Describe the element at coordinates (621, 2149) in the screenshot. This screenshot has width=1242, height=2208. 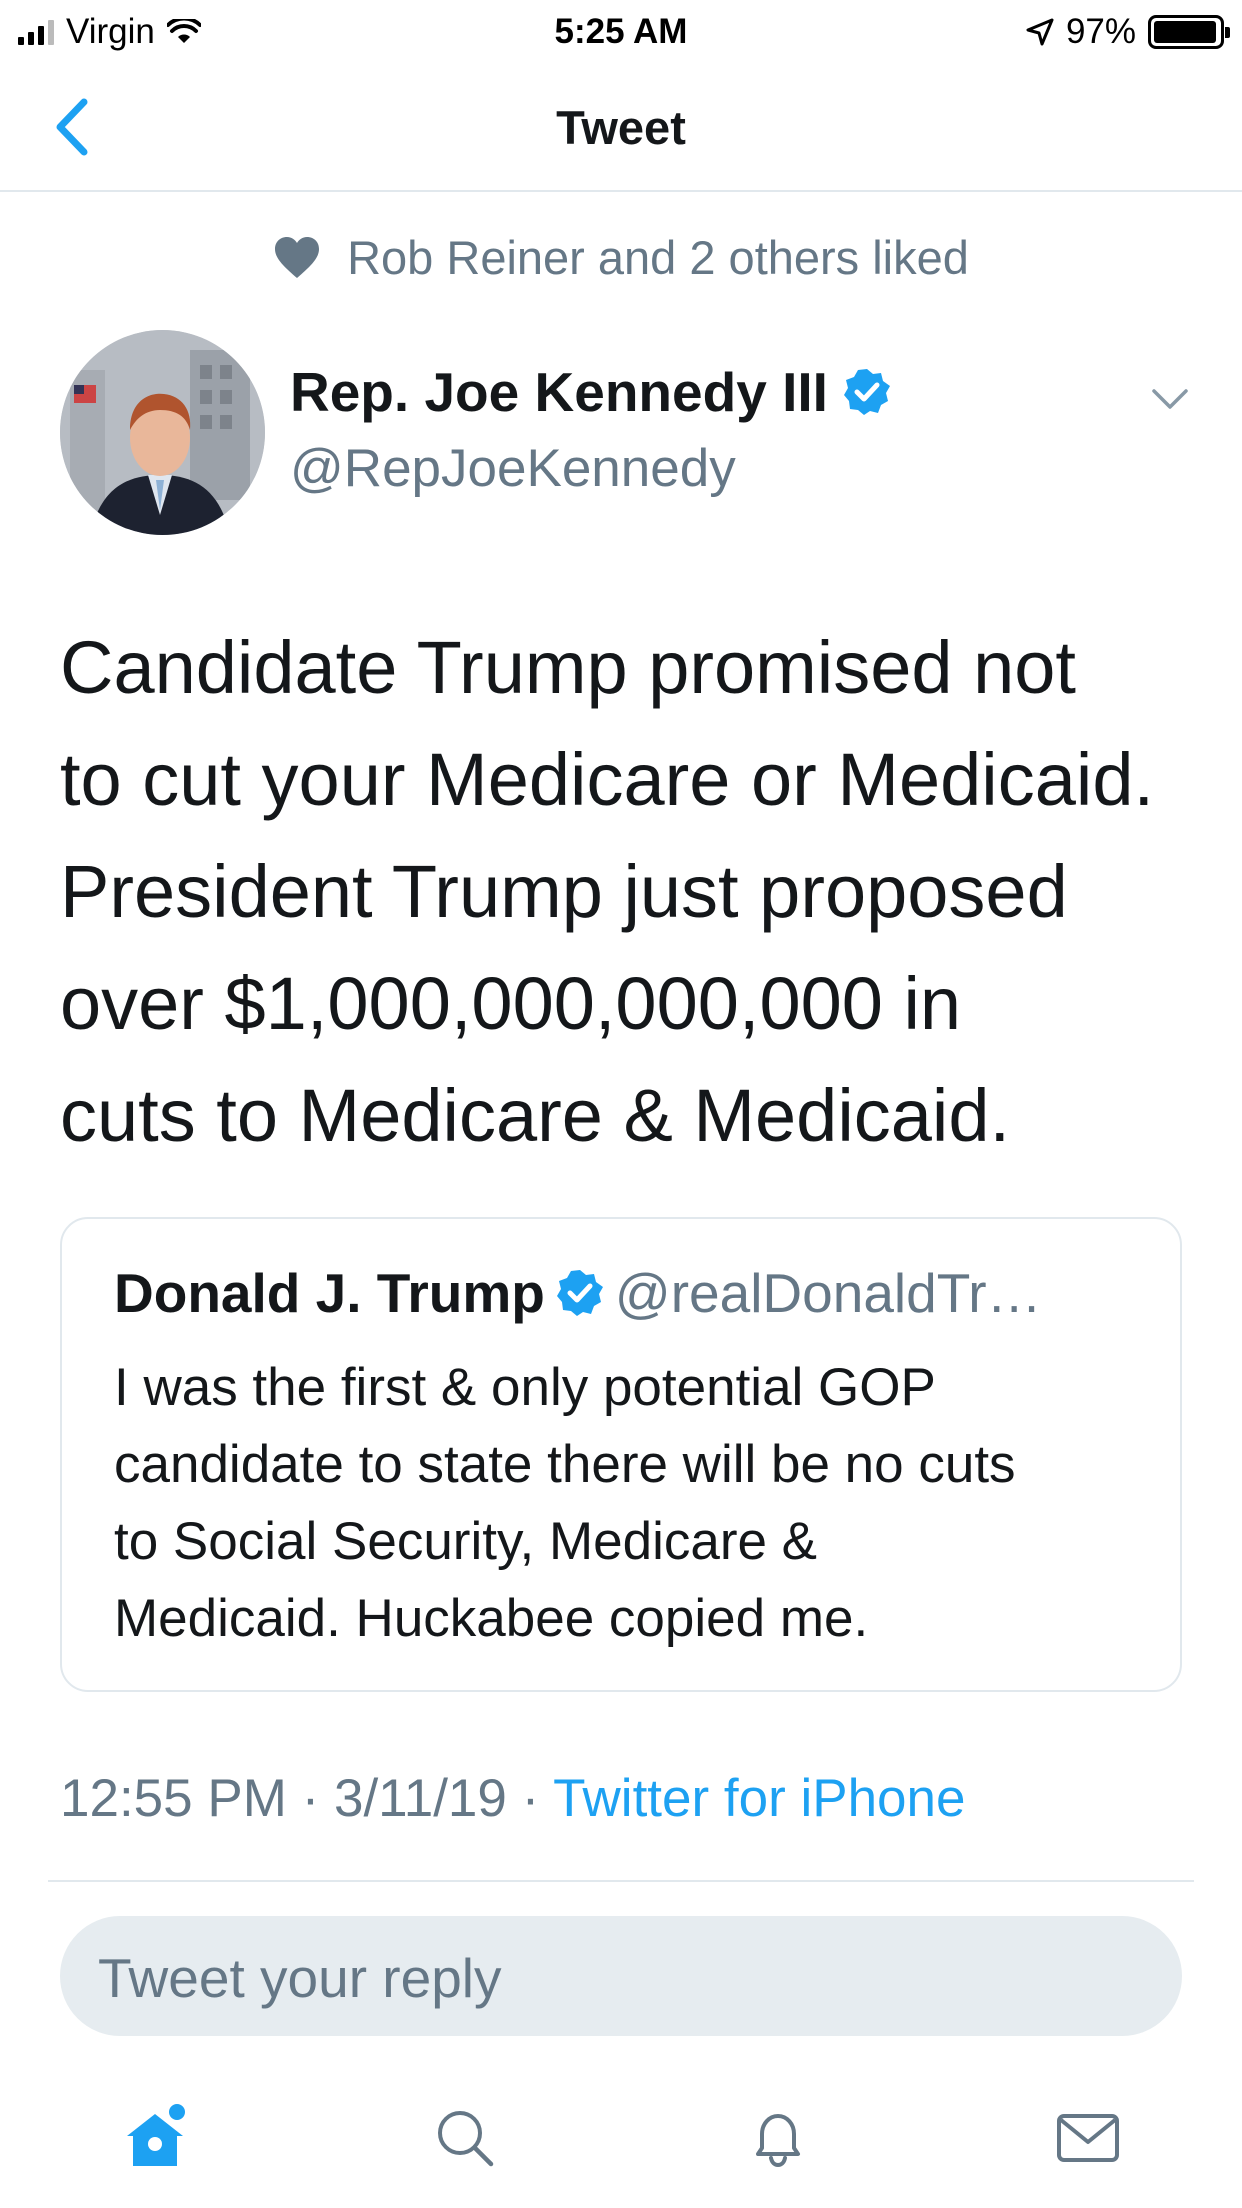
I see `tab-bar` at that location.